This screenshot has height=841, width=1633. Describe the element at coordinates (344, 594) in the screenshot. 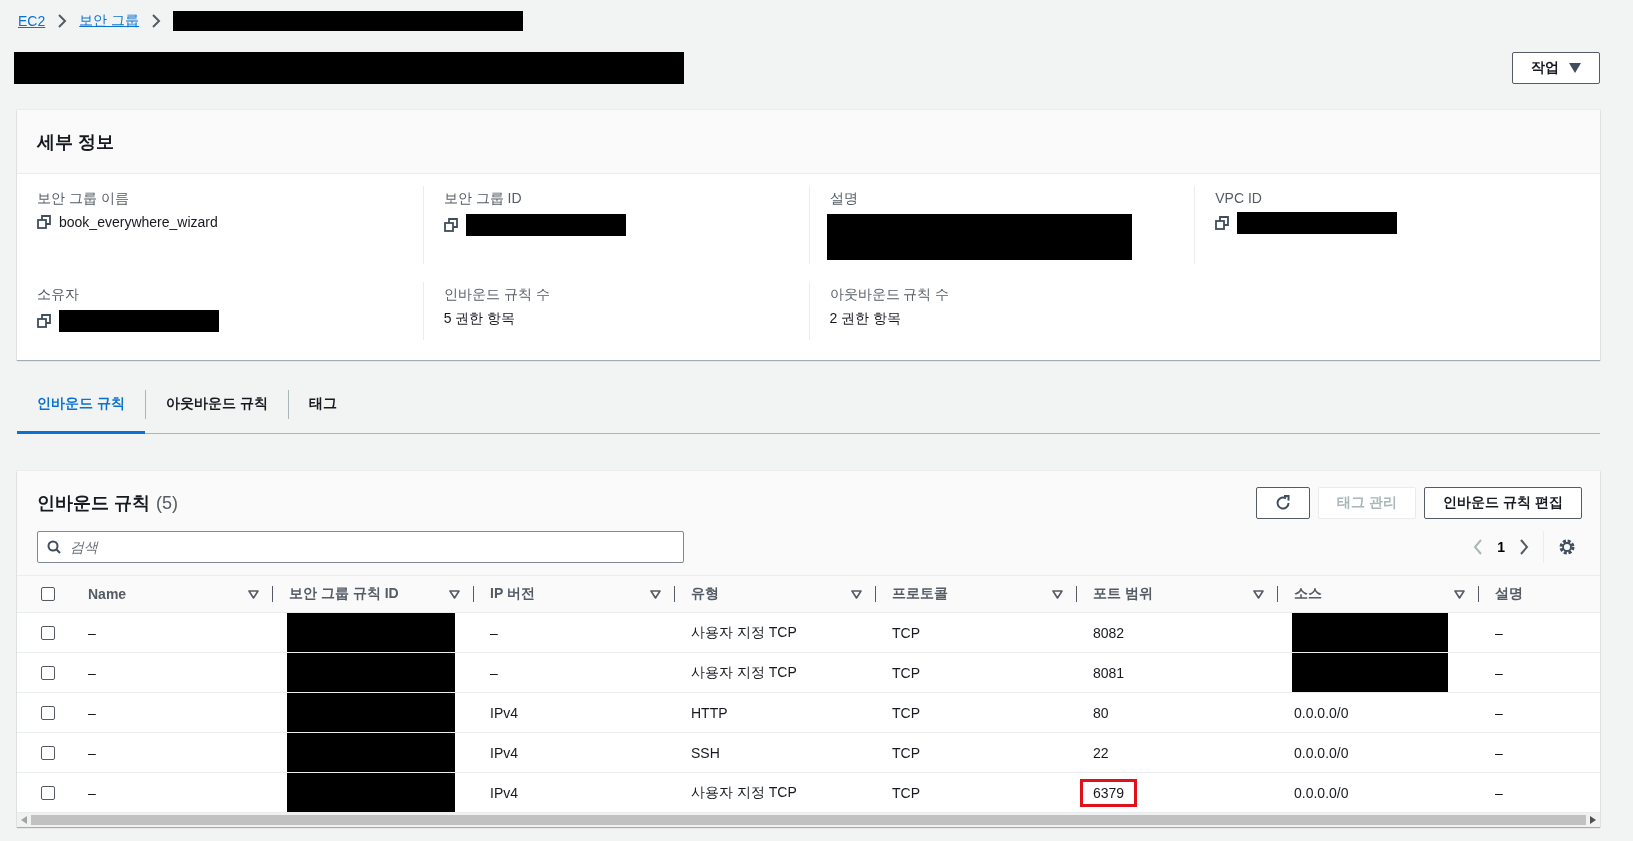

I see `column-header: 보안 그룹 규칙 ID` at that location.